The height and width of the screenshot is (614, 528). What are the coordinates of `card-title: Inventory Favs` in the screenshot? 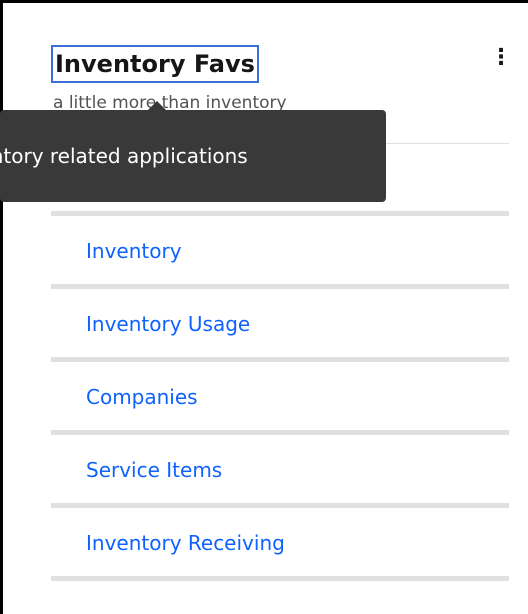 It's located at (155, 64).